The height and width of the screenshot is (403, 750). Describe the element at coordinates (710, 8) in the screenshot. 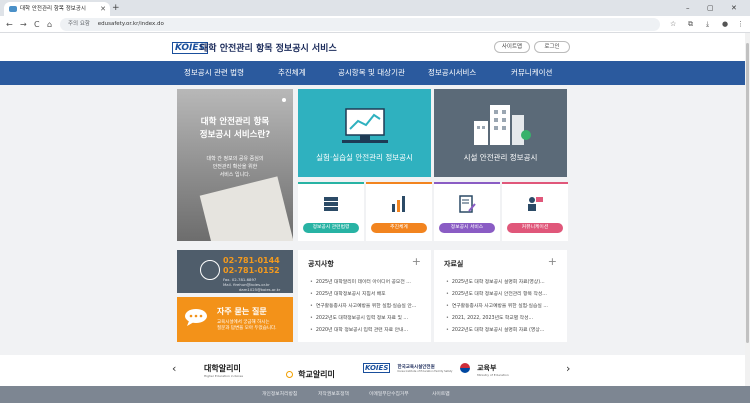

I see `maximize-button: ▢` at that location.